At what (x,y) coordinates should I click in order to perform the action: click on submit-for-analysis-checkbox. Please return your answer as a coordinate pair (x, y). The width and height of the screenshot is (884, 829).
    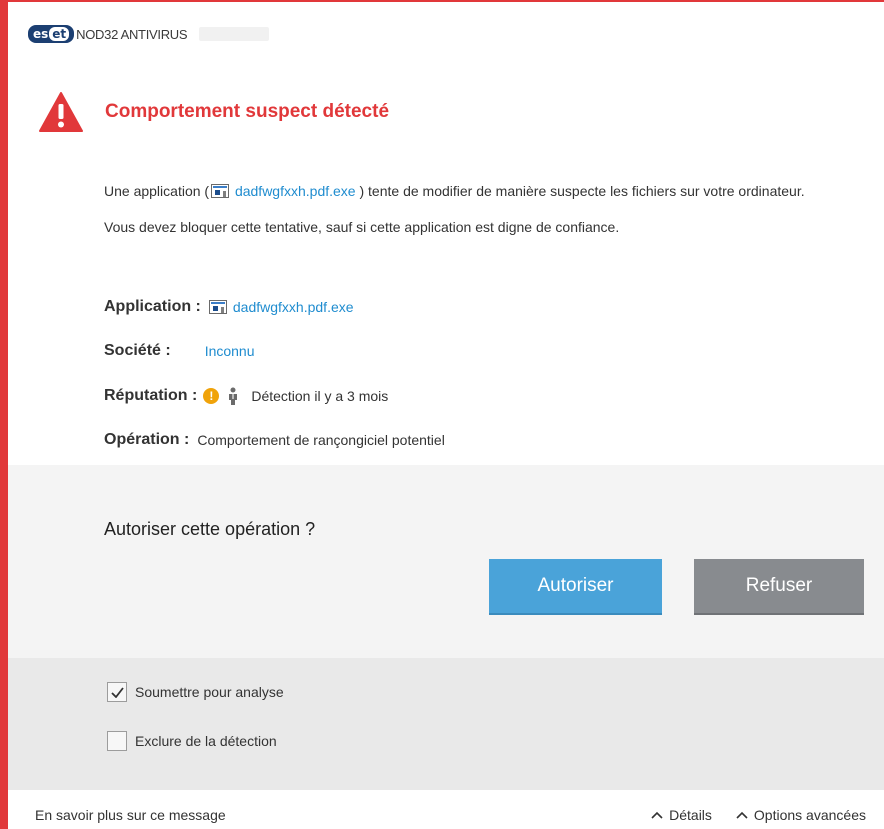
    Looking at the image, I should click on (117, 692).